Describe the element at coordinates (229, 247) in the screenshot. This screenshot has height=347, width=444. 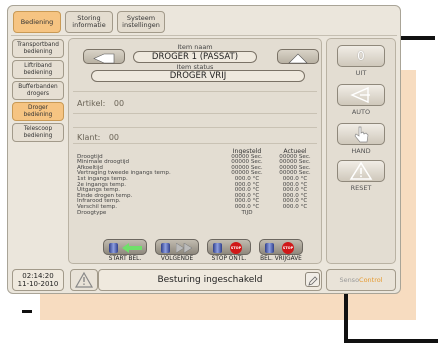
I see `stop-ontl-button: STOP` at that location.